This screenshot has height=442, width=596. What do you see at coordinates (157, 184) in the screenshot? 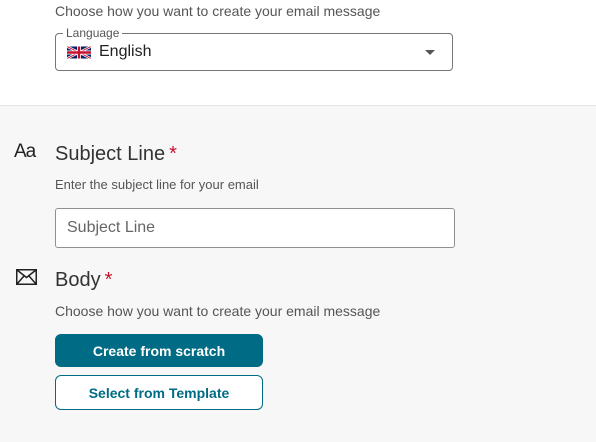
I see `subject-line-helper-text: Enter the subject line for your email` at bounding box center [157, 184].